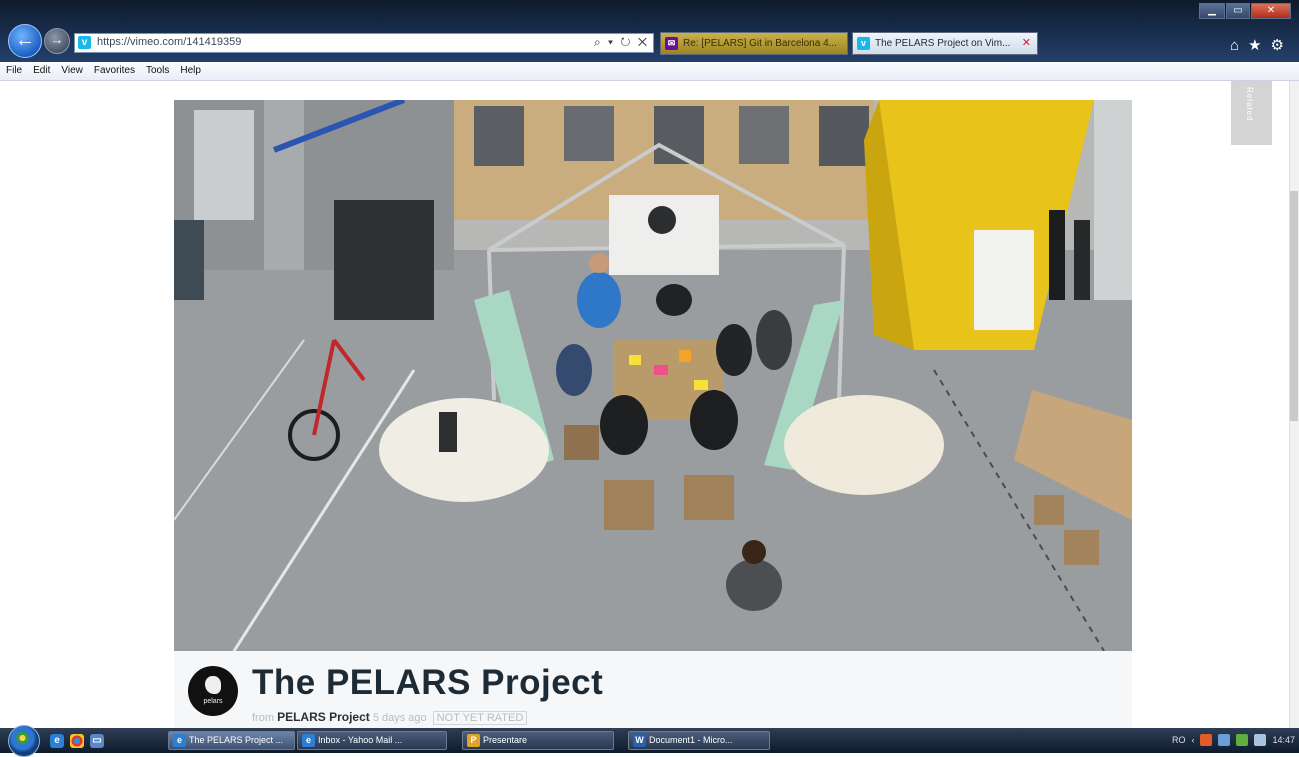  I want to click on related-side-tab: Related, so click(1251, 113).